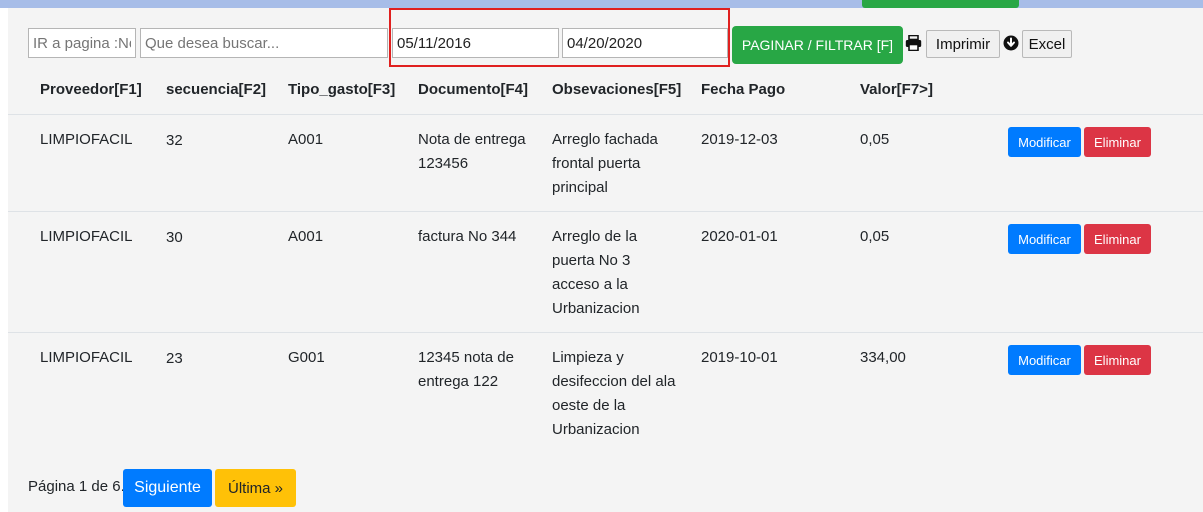 The height and width of the screenshot is (512, 1203). Describe the element at coordinates (1011, 45) in the screenshot. I see `download-circle-icon` at that location.